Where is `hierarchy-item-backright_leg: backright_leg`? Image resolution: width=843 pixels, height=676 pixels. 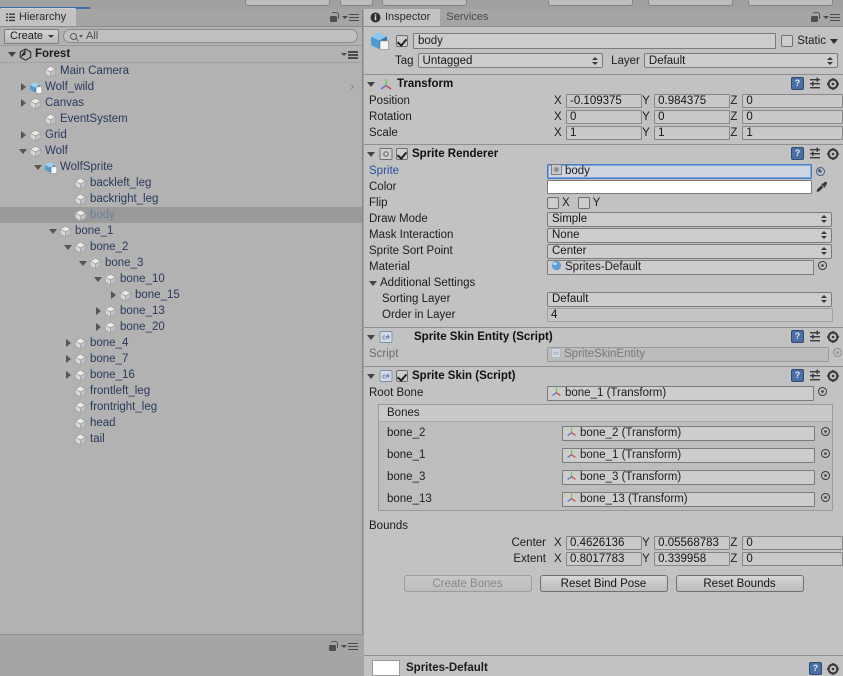 hierarchy-item-backright_leg: backright_leg is located at coordinates (181, 199).